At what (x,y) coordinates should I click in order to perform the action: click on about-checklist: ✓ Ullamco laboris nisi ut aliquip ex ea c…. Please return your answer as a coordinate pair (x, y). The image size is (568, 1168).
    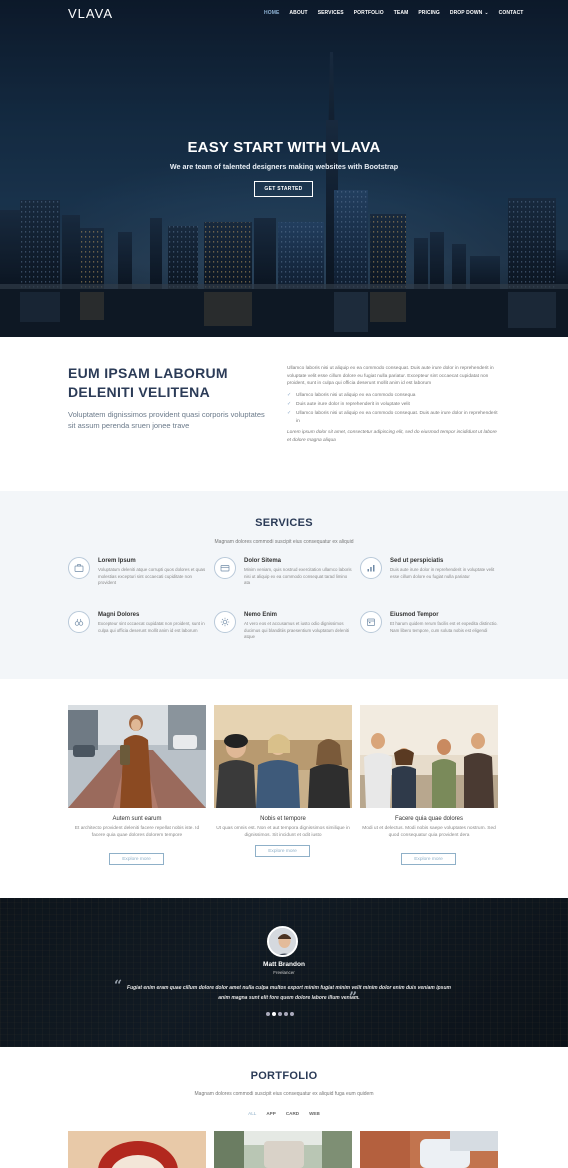
    Looking at the image, I should click on (393, 409).